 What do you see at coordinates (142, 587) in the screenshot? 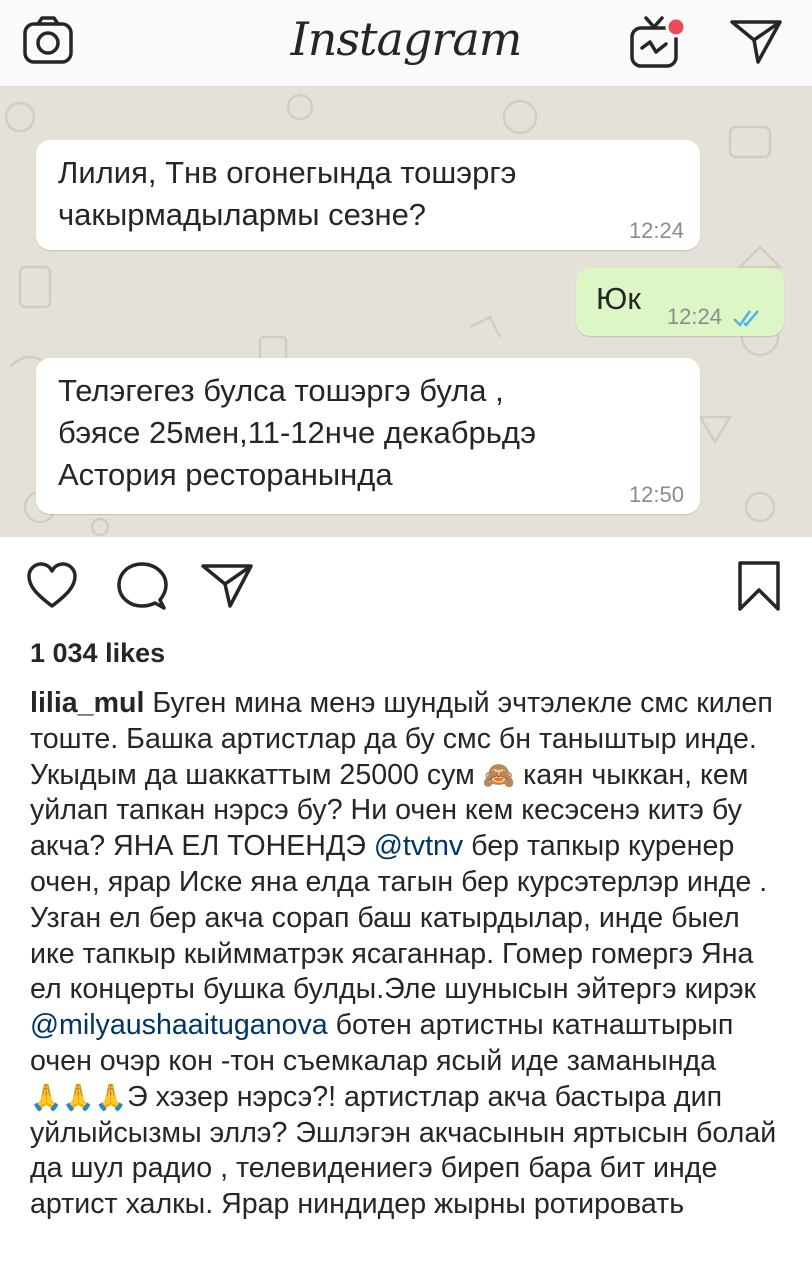
I see `comment-icon` at bounding box center [142, 587].